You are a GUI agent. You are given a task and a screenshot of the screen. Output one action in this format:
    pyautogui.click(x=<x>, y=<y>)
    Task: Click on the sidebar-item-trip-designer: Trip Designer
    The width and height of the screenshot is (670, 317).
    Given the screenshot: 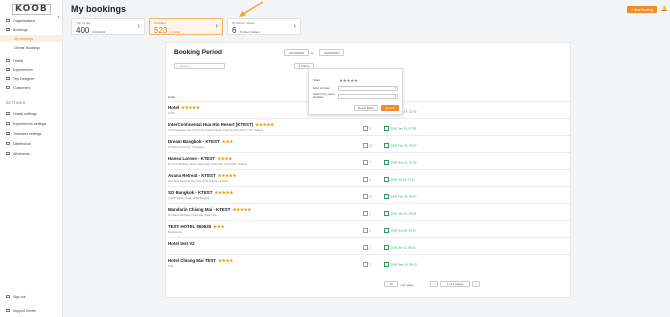 What is the action you would take?
    pyautogui.click(x=31, y=78)
    